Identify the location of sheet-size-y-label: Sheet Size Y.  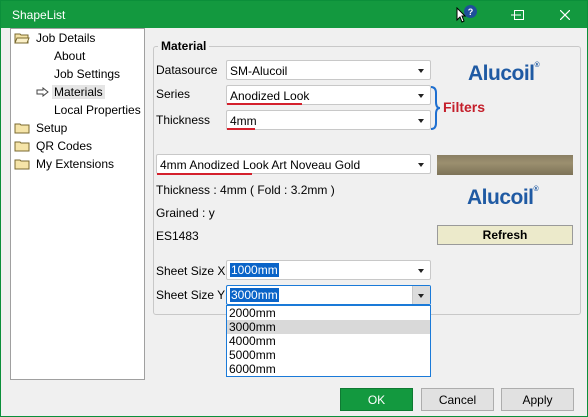
(191, 295).